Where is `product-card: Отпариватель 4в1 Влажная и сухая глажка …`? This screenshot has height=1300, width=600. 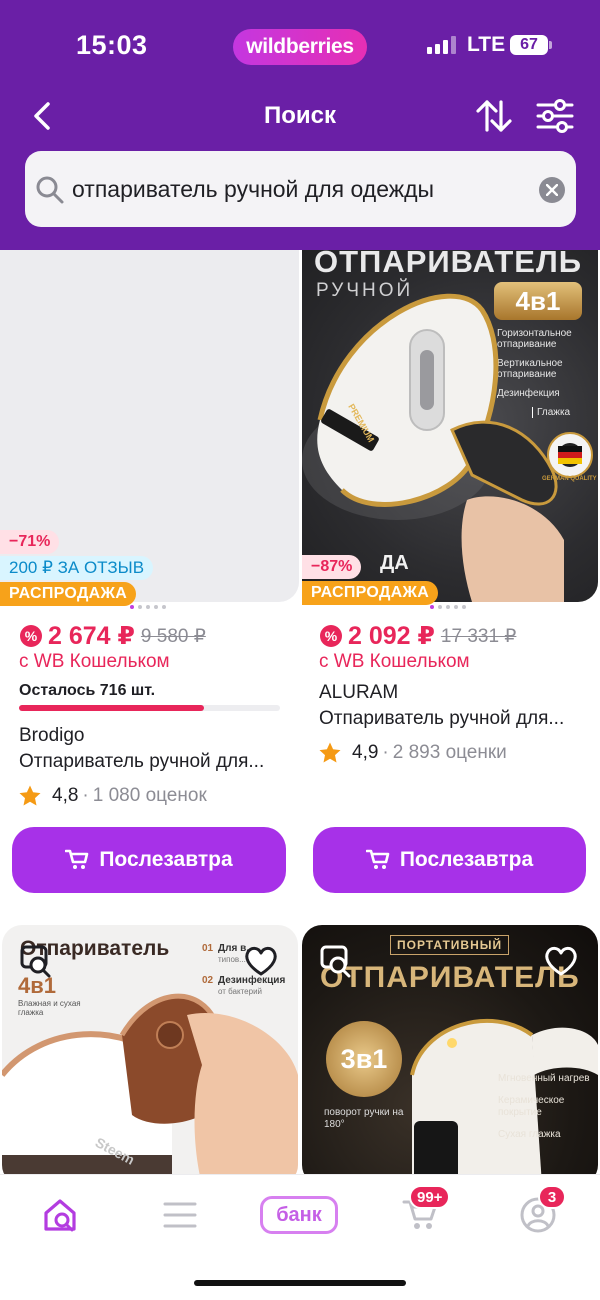
product-card: Отпариватель 4в1 Влажная и сухая глажка … is located at coordinates (150, 1055).